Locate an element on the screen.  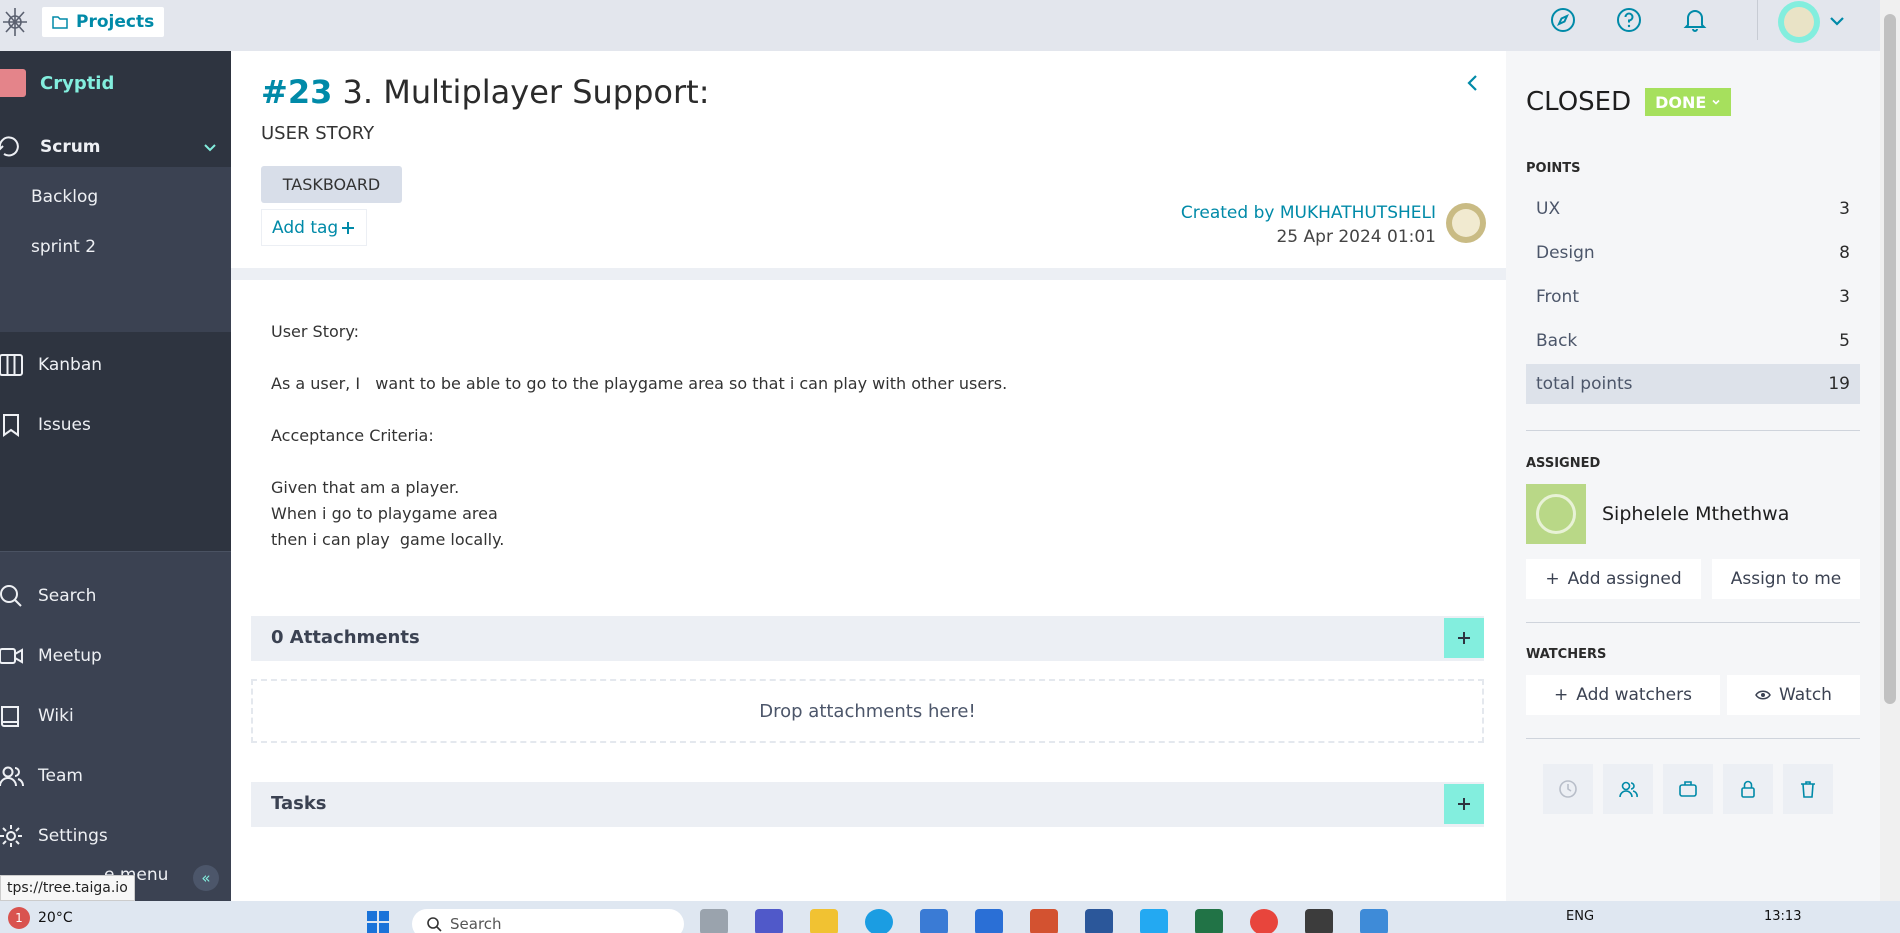
team-icon is located at coordinates (12, 776).